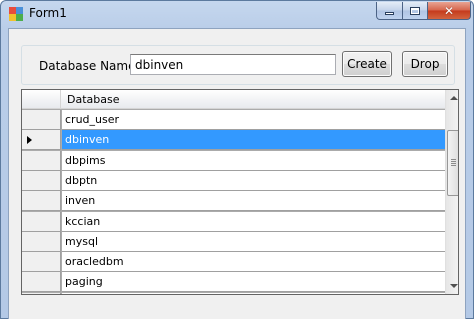 This screenshot has height=319, width=474. I want to click on table-row: dbinven, so click(233, 140).